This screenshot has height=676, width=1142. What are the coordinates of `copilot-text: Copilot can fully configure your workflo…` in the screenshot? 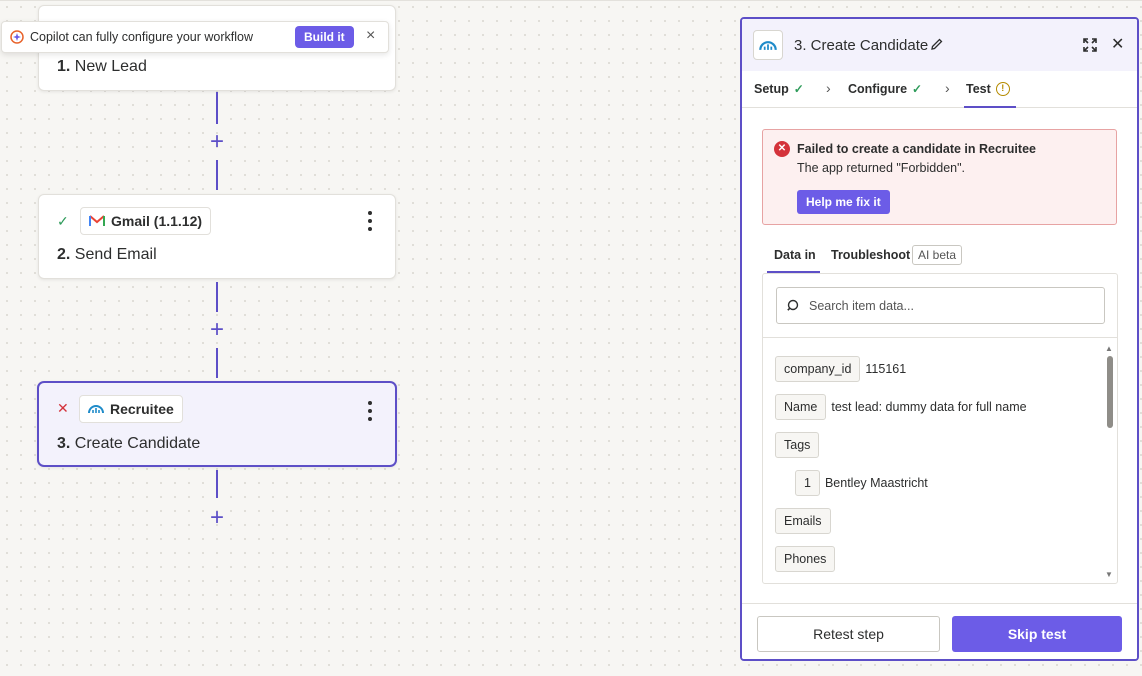 It's located at (142, 37).